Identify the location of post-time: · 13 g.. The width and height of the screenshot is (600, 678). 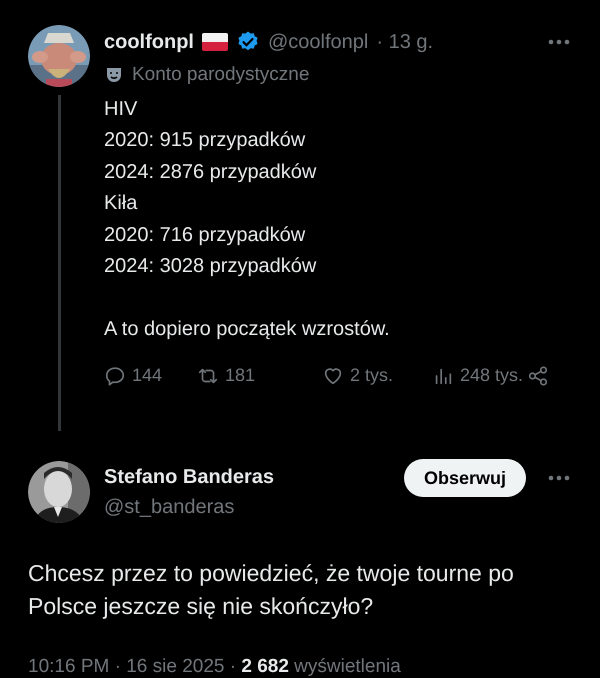
(405, 42).